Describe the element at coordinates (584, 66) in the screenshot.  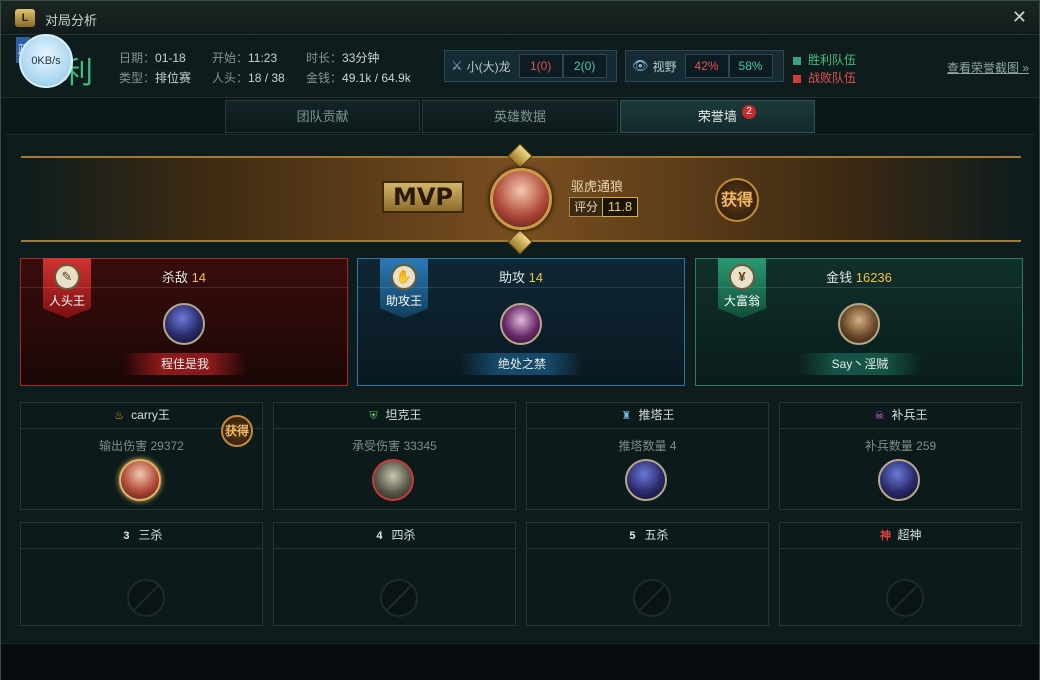
I see `dragon-green: 2(0)` at that location.